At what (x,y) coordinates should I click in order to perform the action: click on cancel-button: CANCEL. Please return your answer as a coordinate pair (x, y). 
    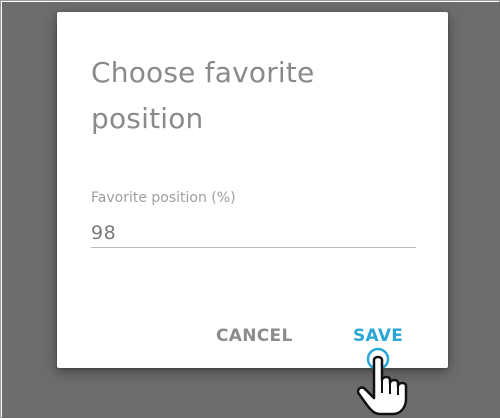
    Looking at the image, I should click on (254, 336).